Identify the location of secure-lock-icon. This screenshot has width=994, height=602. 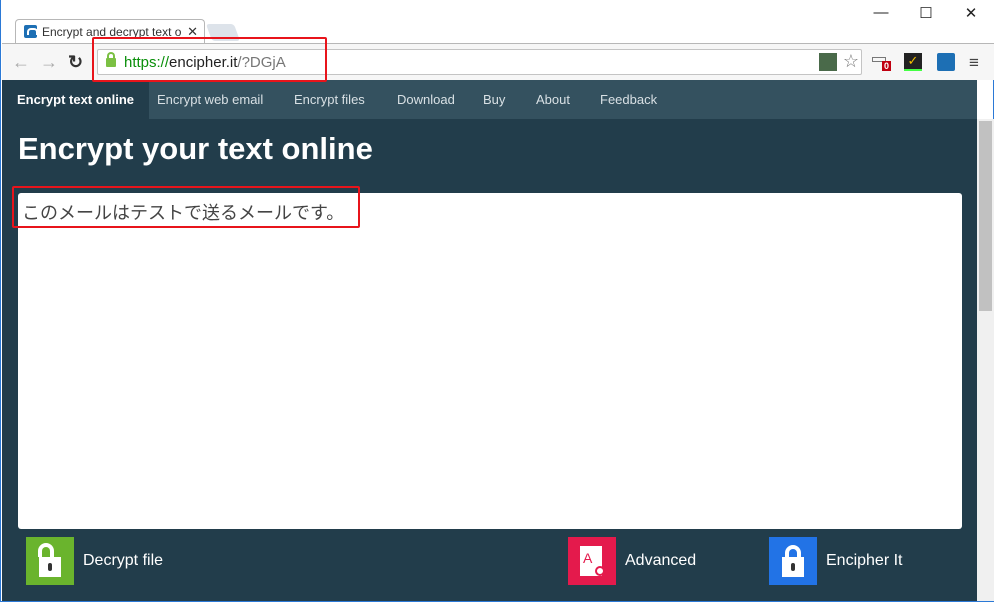
(111, 59).